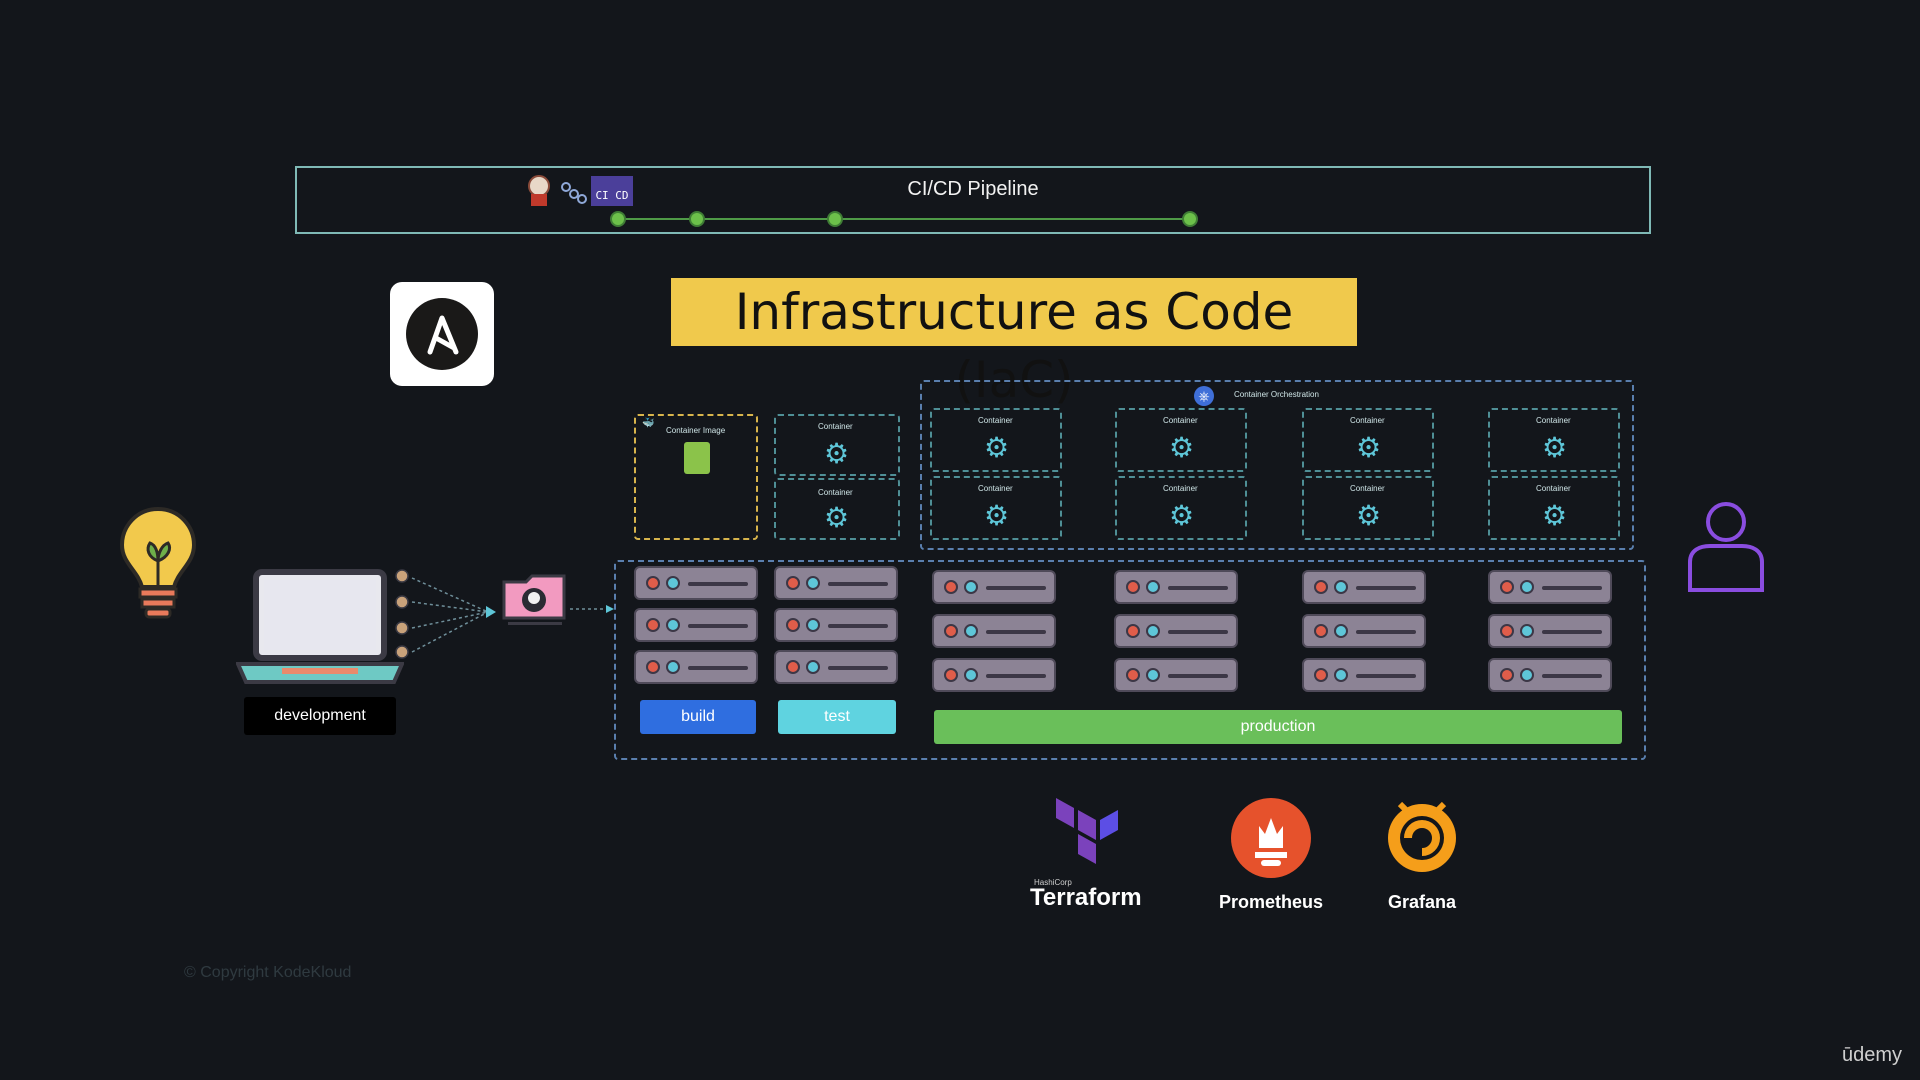 Image resolution: width=1920 pixels, height=1080 pixels. Describe the element at coordinates (612, 191) in the screenshot. I see `ci-cd-badge-icon: CI CD` at that location.